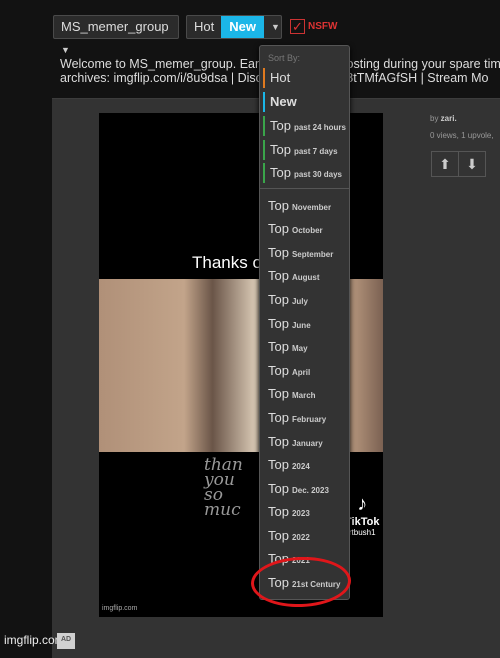 The image size is (500, 658). Describe the element at coordinates (66, 641) in the screenshot. I see `ad-badge: AD` at that location.